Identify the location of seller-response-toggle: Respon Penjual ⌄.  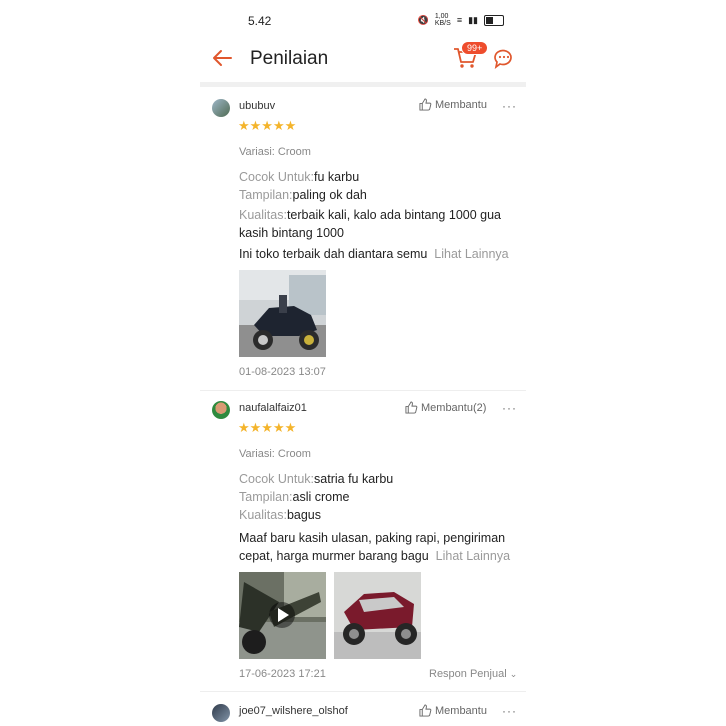
(473, 674).